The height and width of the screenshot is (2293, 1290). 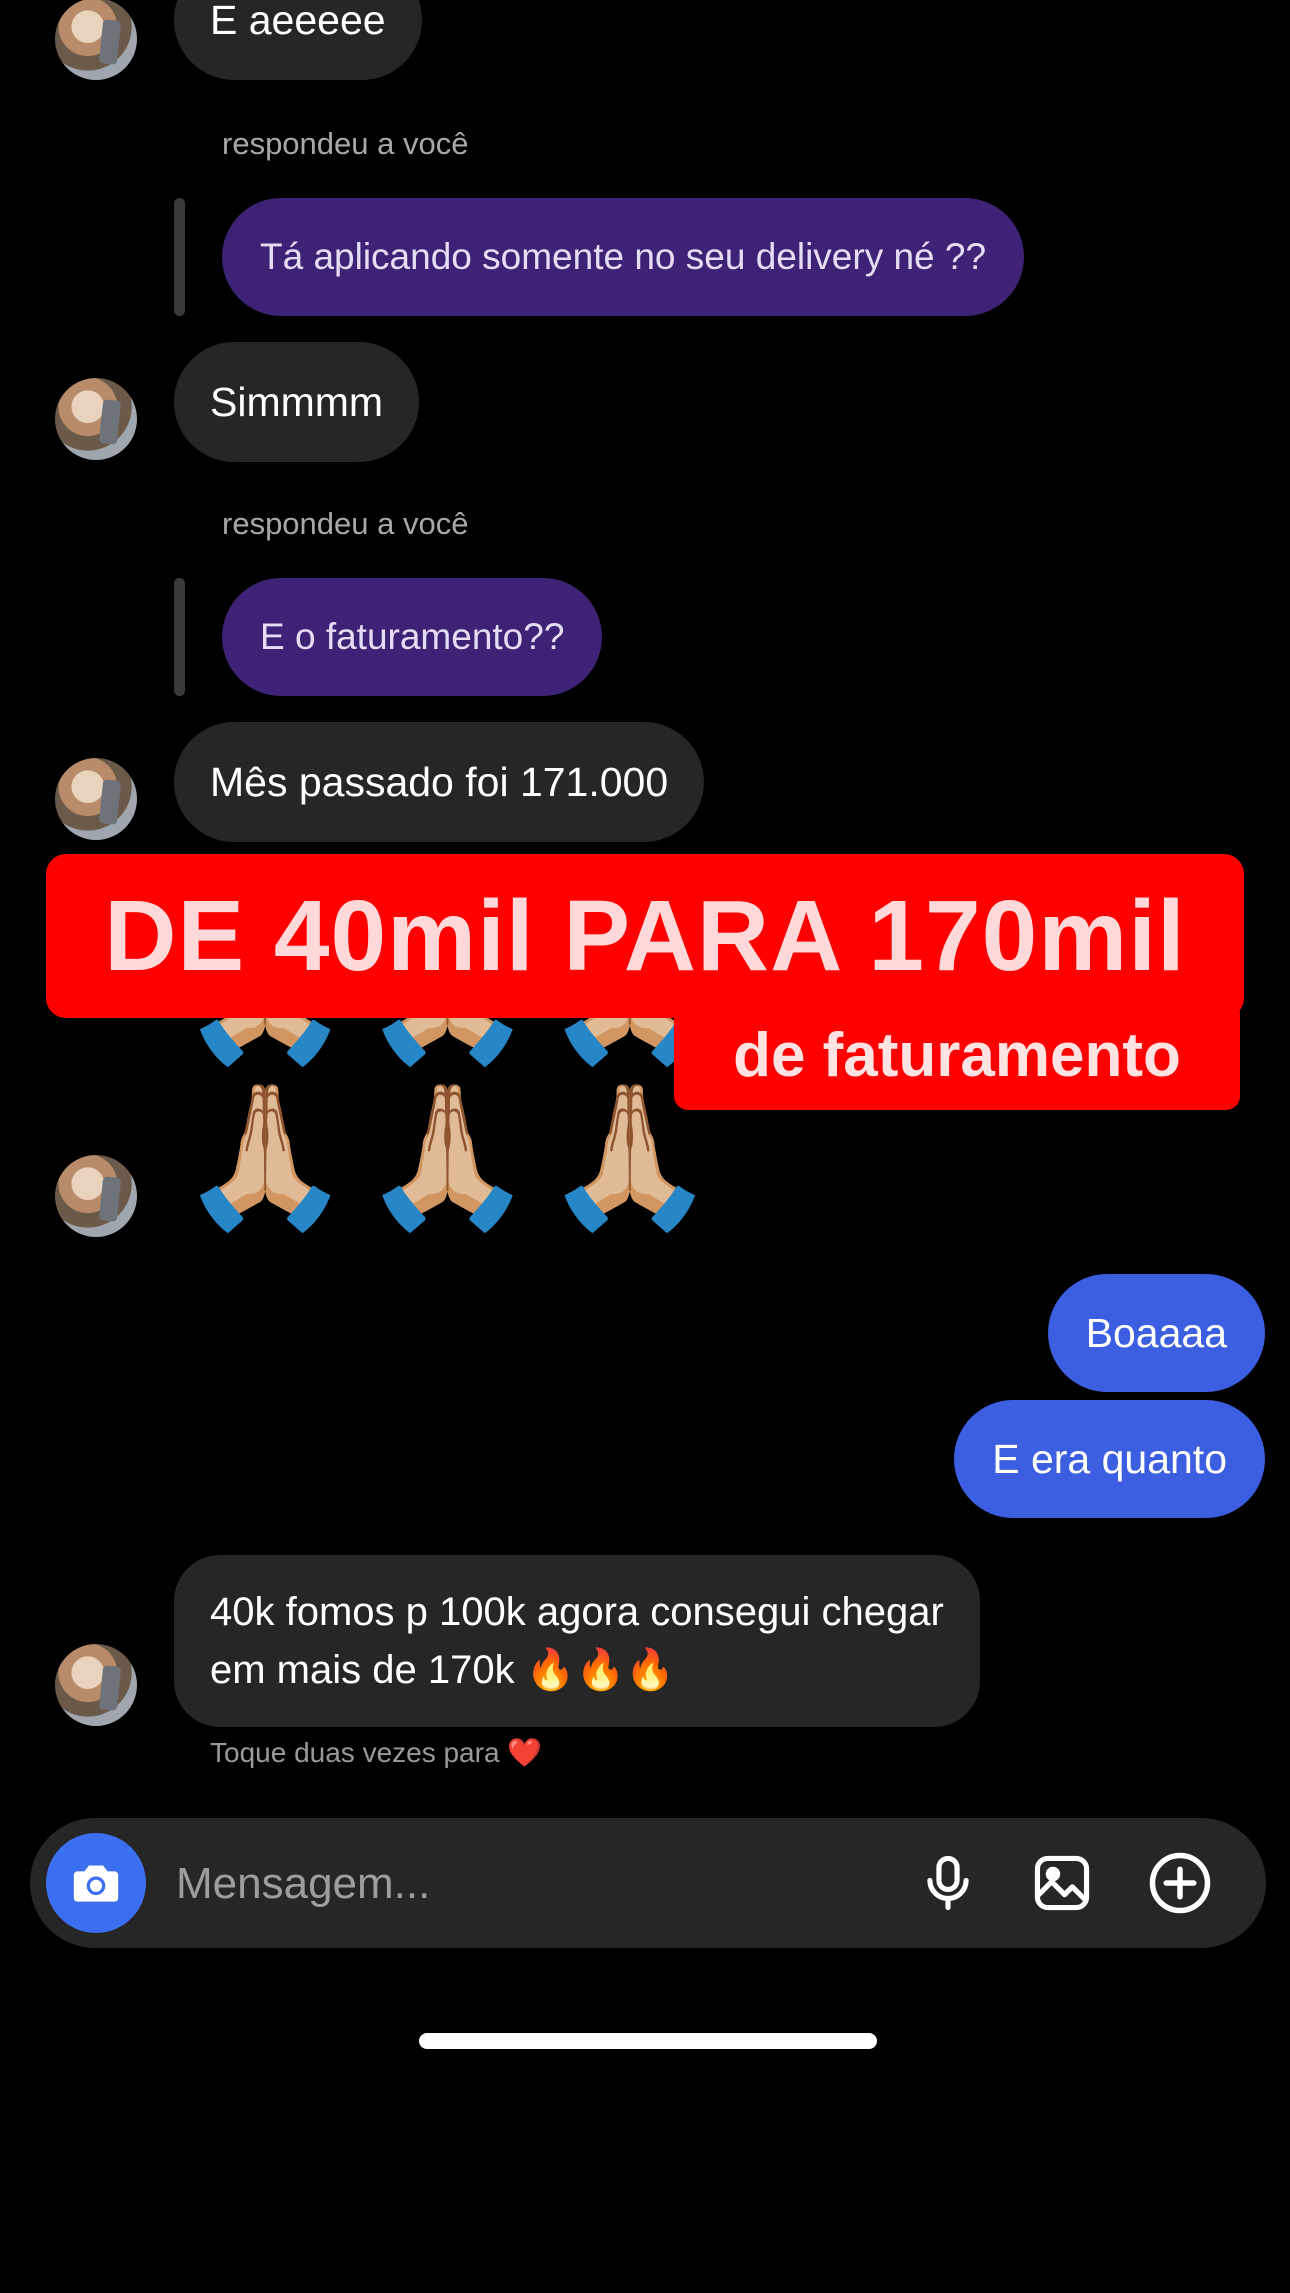 I want to click on gallery-button, so click(x=1062, y=1883).